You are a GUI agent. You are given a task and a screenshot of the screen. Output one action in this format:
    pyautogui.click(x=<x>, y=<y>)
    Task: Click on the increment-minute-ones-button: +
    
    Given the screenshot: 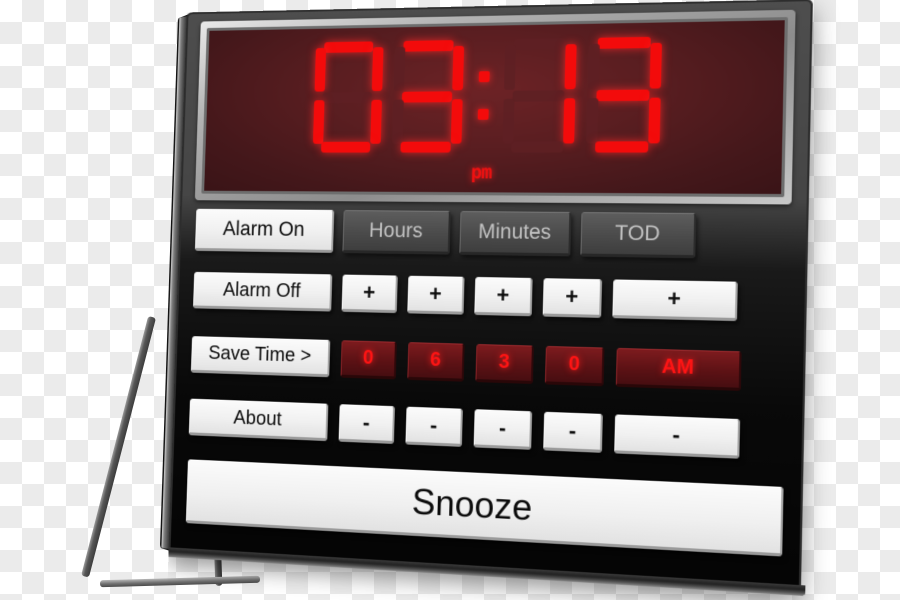 What is the action you would take?
    pyautogui.click(x=572, y=298)
    